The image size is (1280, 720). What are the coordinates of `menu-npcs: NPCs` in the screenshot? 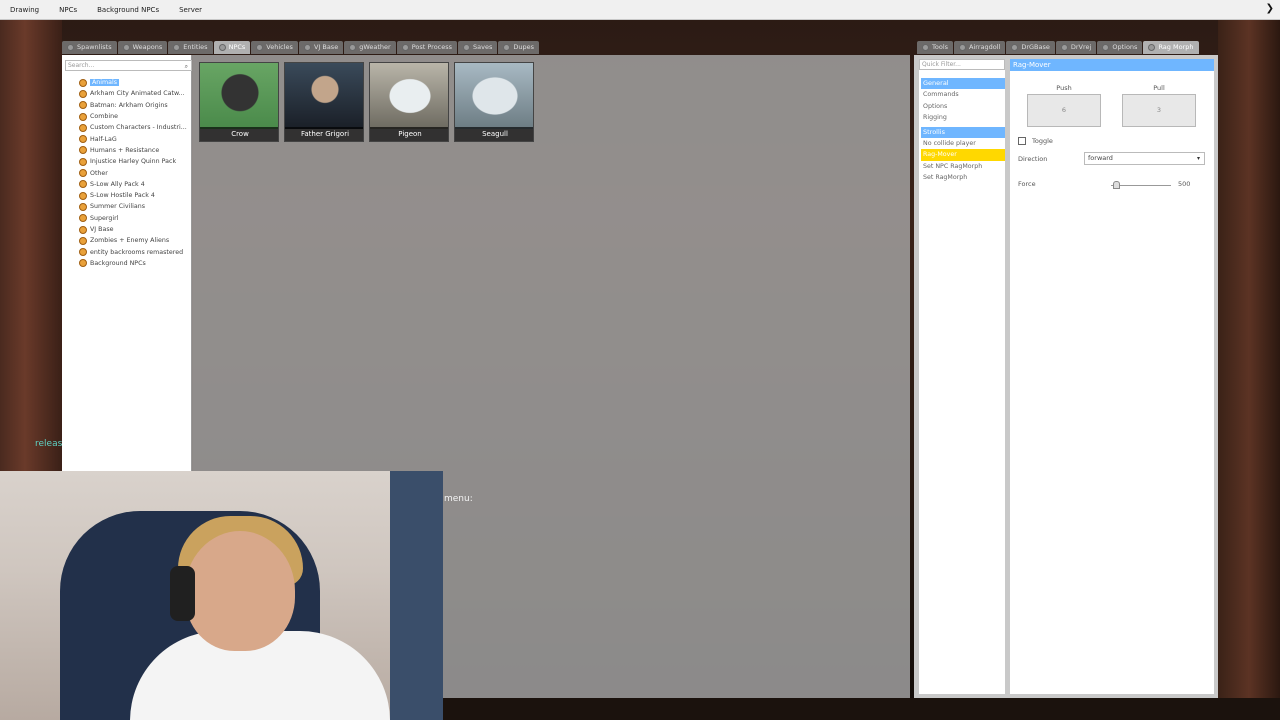 It's located at (68, 10).